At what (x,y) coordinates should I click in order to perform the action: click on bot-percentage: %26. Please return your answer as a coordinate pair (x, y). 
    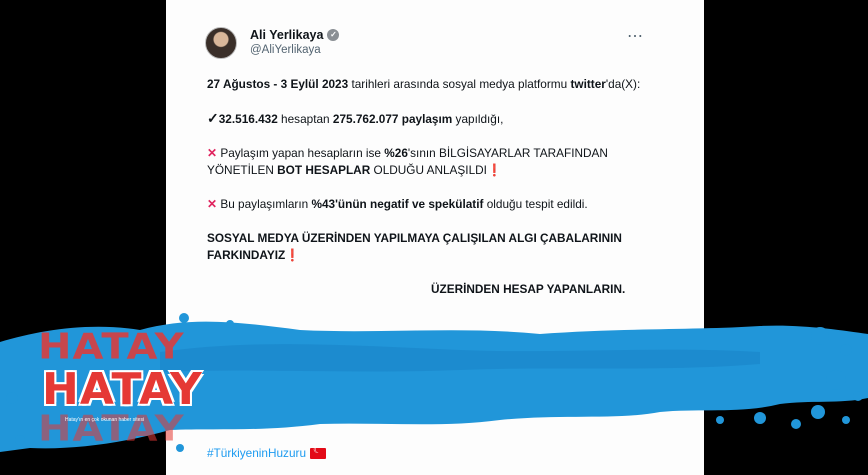
    Looking at the image, I should click on (396, 153).